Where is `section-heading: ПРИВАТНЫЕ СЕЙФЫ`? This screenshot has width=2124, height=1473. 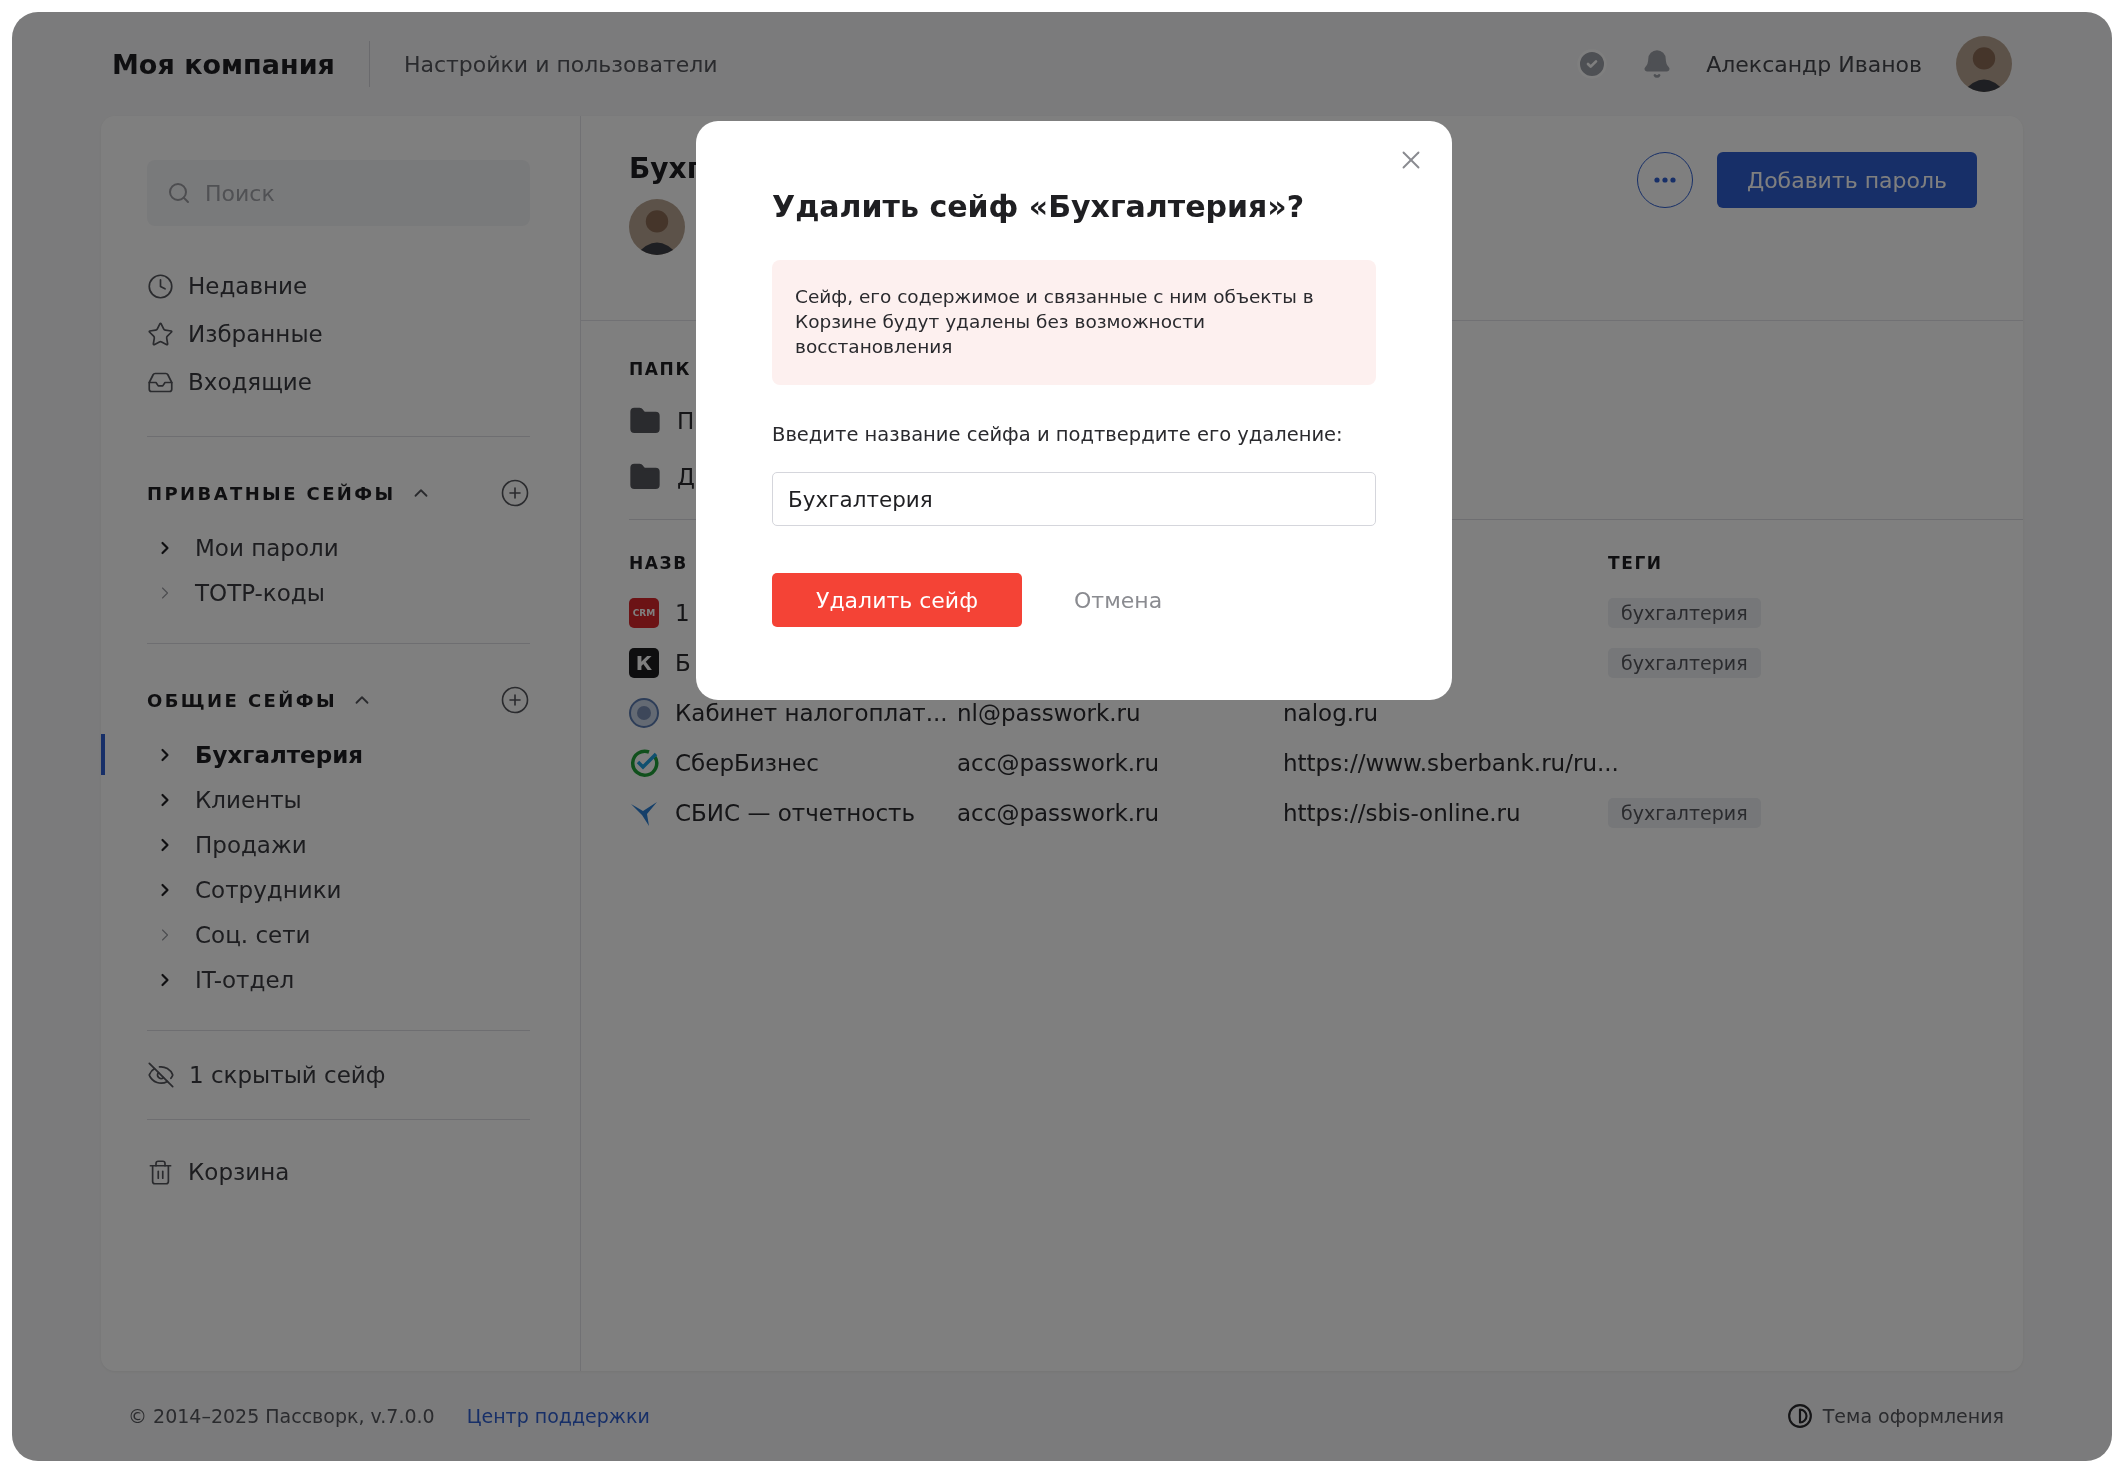 section-heading: ПРИВАТНЫЕ СЕЙФЫ is located at coordinates (271, 493).